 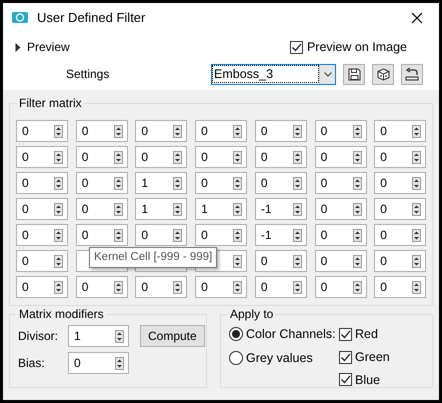 What do you see at coordinates (153, 257) in the screenshot?
I see `tooltip: Kernel Cell [-999 - 999]` at bounding box center [153, 257].